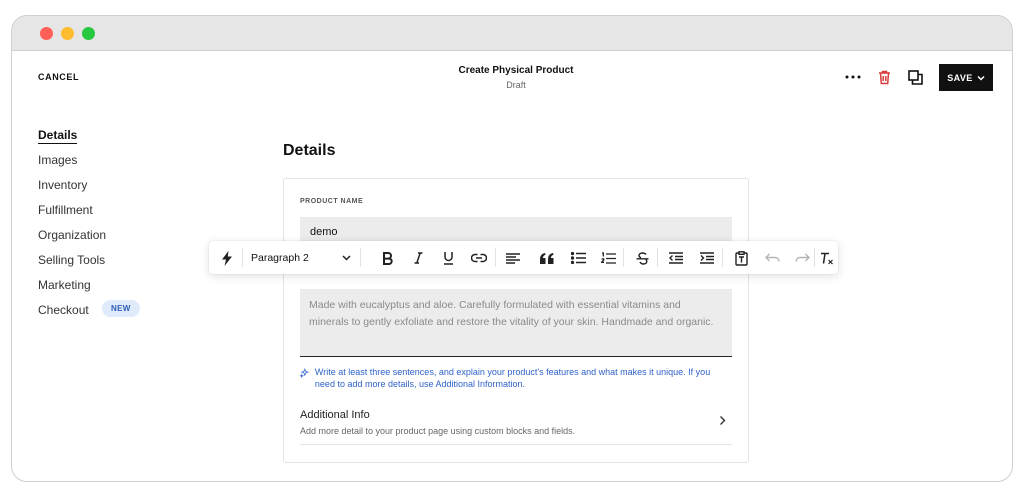  I want to click on undo-button, so click(772, 258).